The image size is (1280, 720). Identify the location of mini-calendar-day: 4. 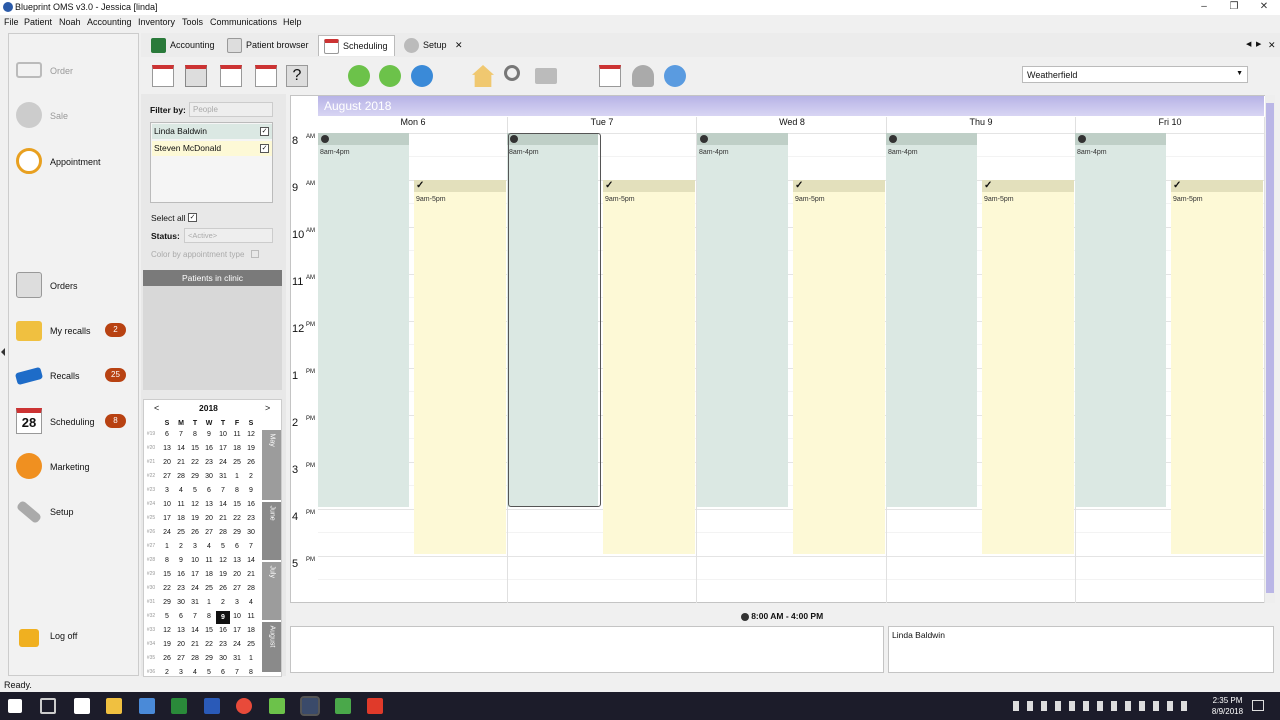
(251, 602).